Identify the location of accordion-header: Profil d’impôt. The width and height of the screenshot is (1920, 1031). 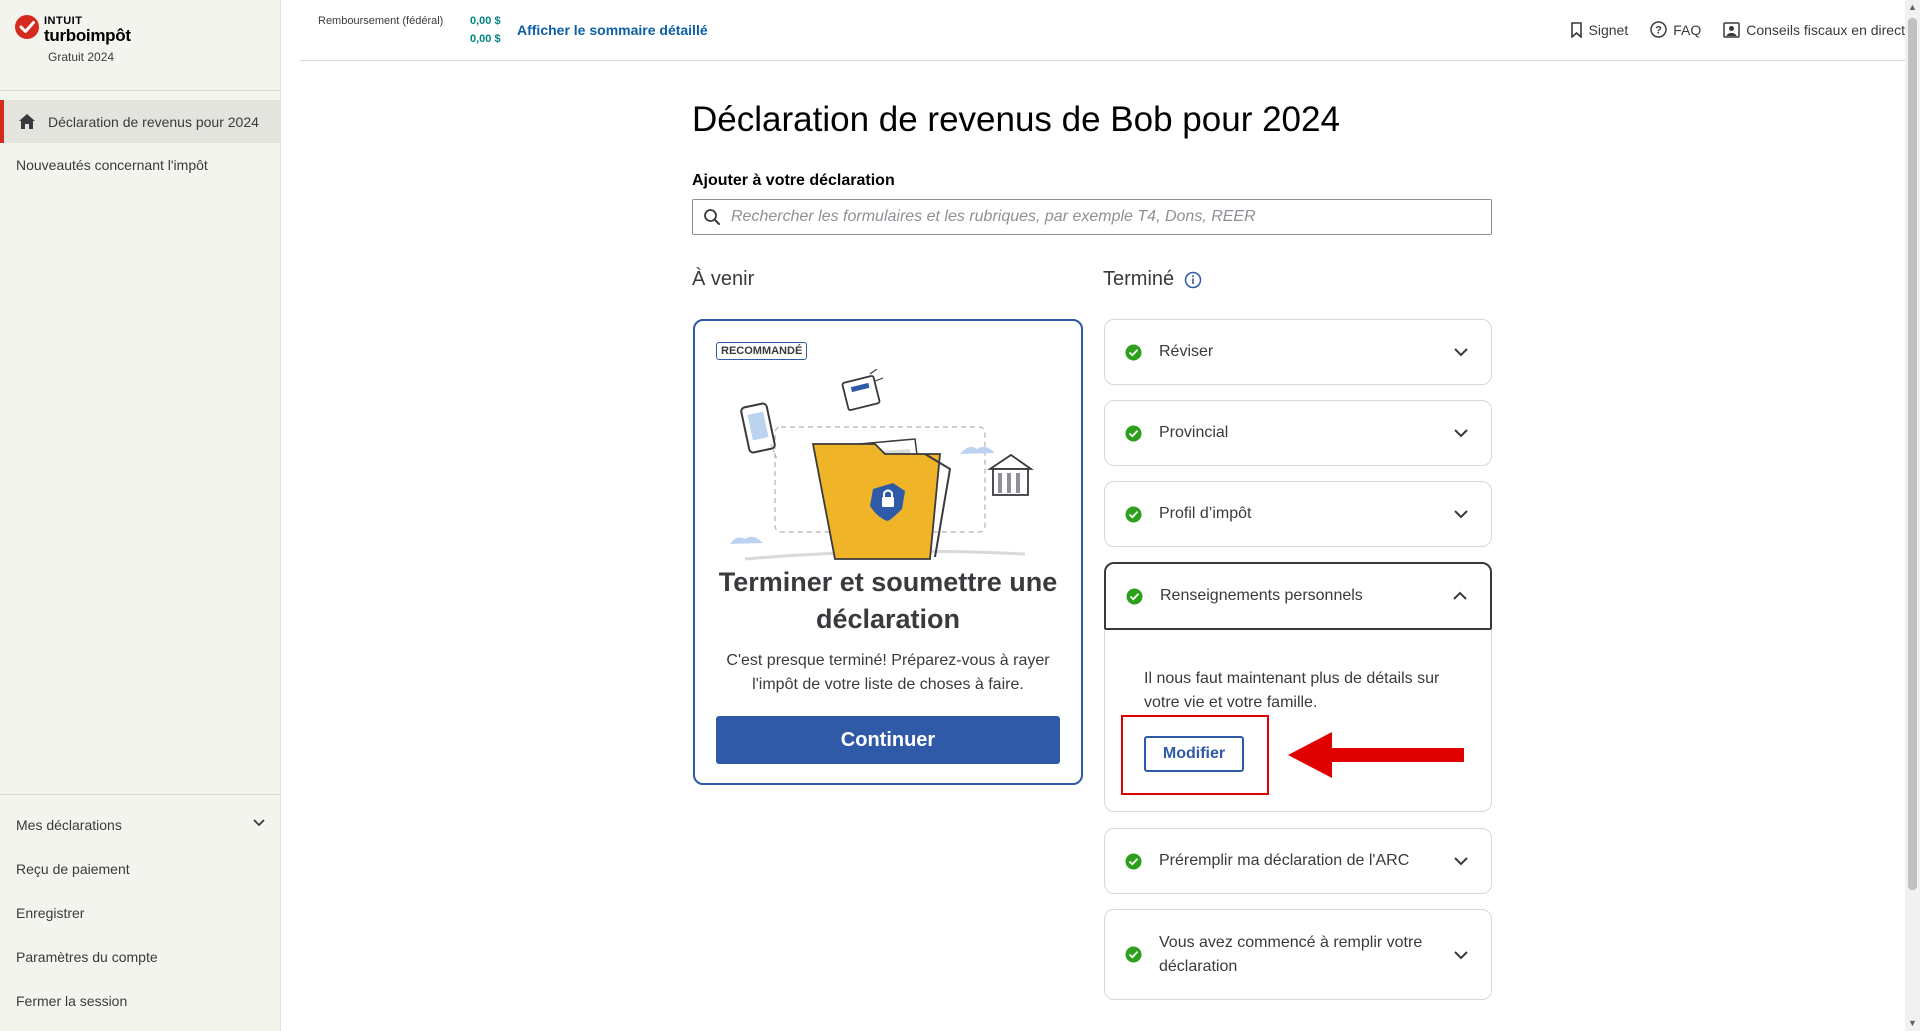
(1298, 514).